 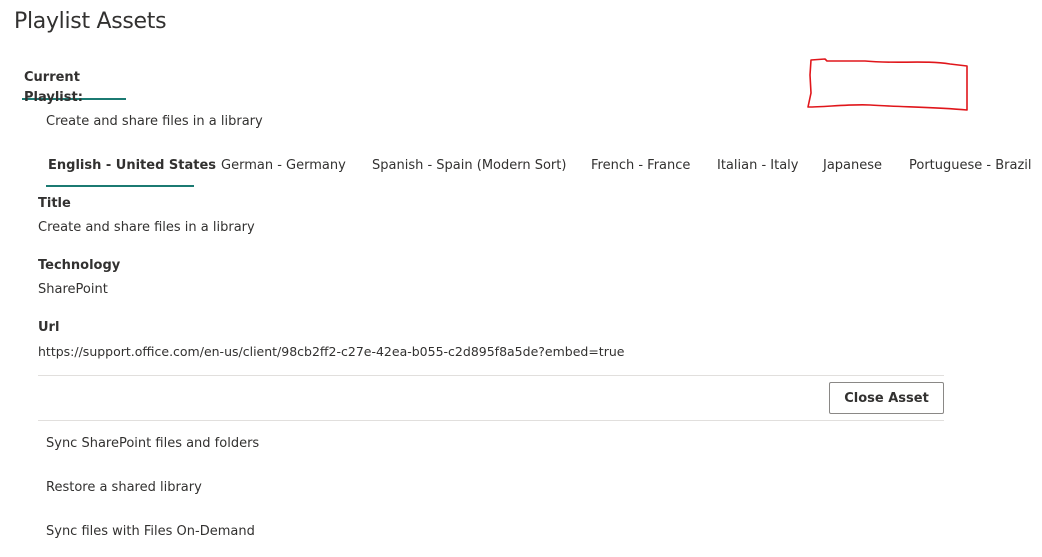 I want to click on title-label: Title, so click(x=54, y=203).